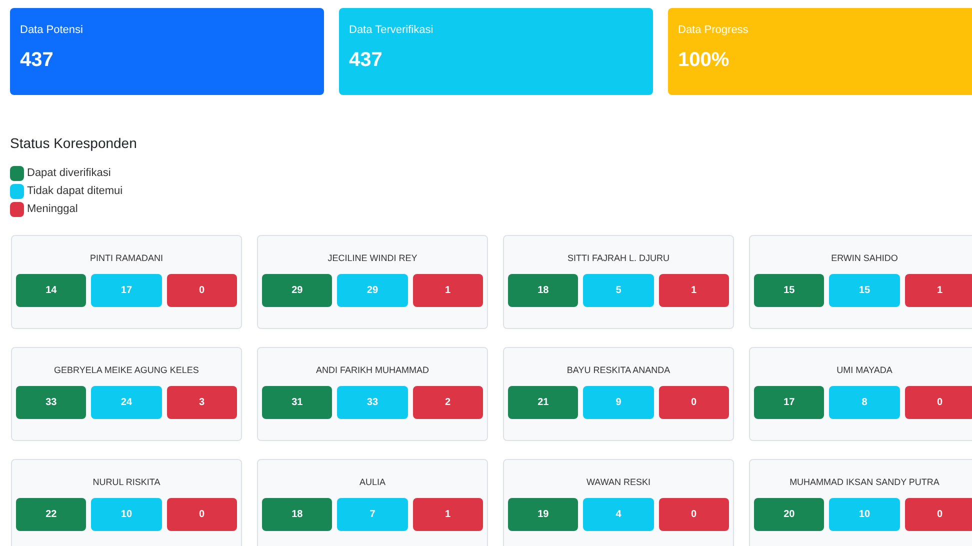  Describe the element at coordinates (126, 258) in the screenshot. I see `respondent-name: PINTI RAMADANI` at that location.